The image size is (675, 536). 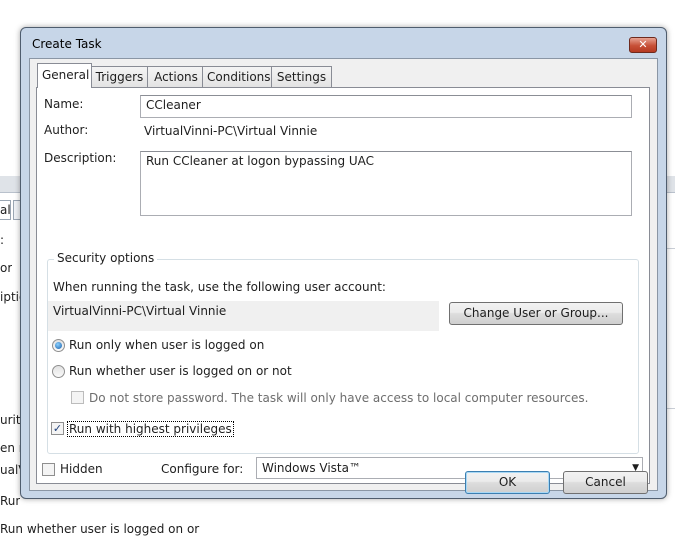 I want to click on background-label: en ru, so click(x=10, y=448).